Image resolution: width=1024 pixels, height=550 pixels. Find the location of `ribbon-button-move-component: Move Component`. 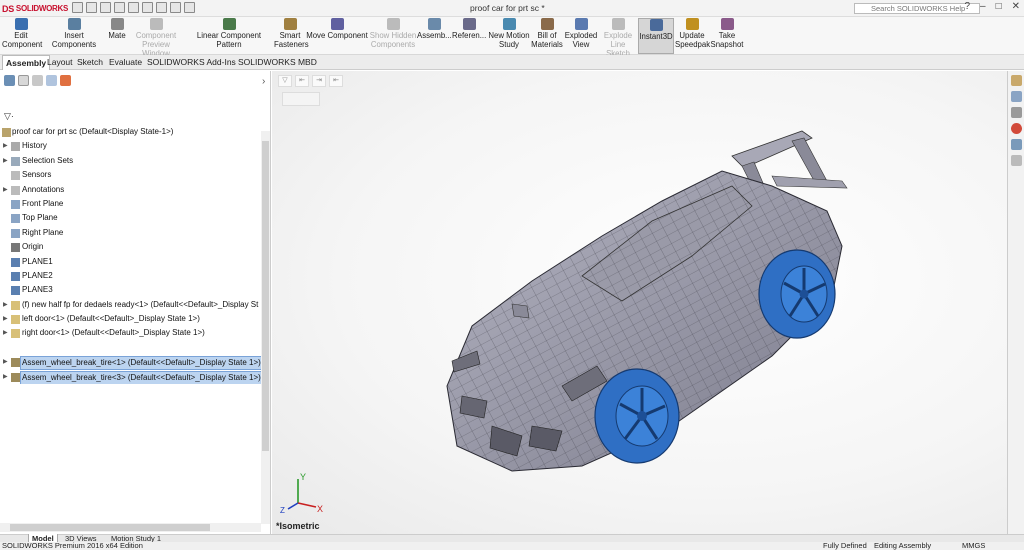

ribbon-button-move-component: Move Component is located at coordinates (337, 29).